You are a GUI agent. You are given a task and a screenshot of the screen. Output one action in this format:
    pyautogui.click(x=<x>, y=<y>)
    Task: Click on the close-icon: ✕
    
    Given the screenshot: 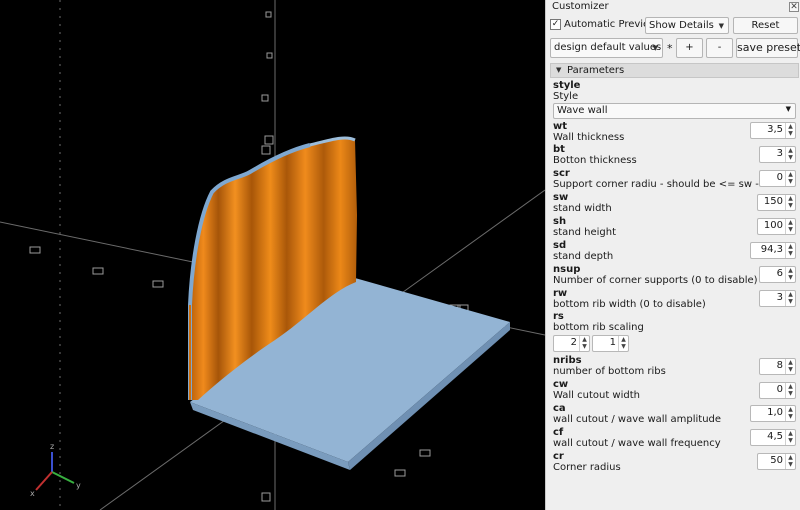 What is the action you would take?
    pyautogui.click(x=794, y=7)
    